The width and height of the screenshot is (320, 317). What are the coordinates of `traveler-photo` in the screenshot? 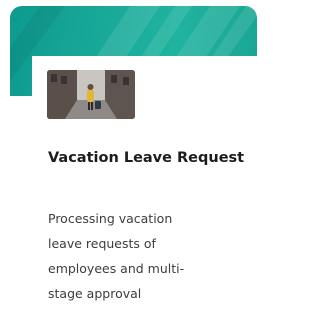 It's located at (91, 94).